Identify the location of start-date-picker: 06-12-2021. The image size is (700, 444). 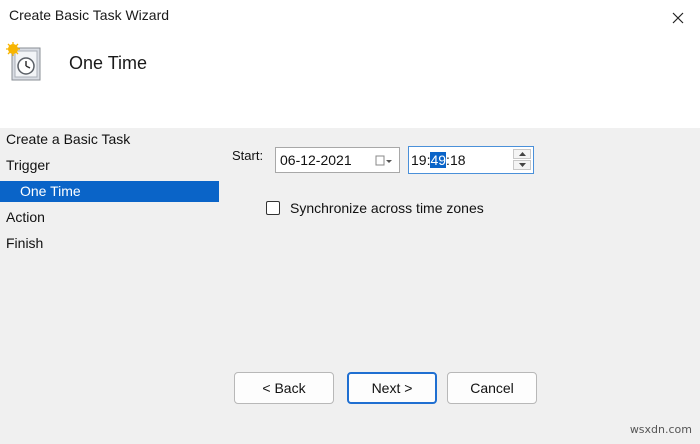
(337, 160).